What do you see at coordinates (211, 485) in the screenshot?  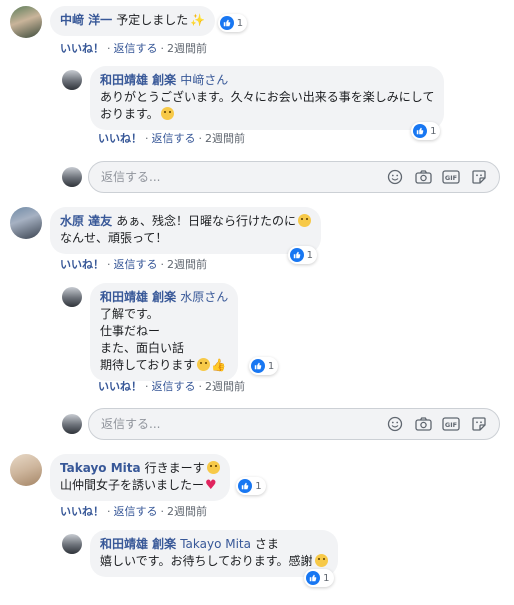 I see `heart-icon: ♥` at bounding box center [211, 485].